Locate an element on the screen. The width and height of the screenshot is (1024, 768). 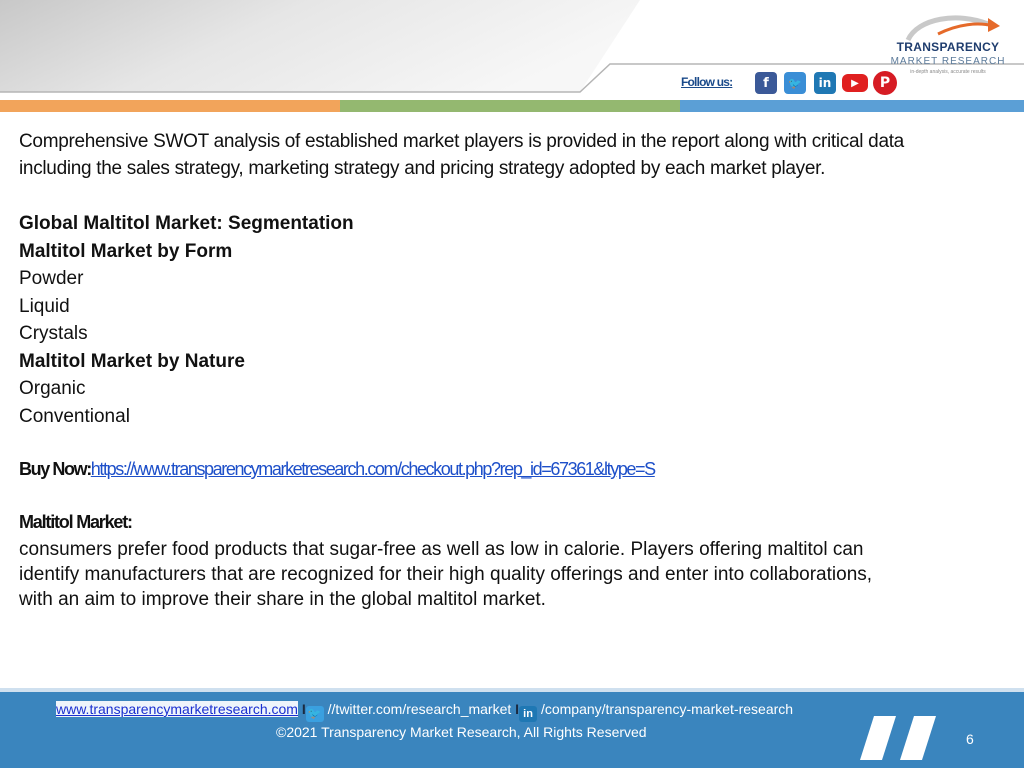
nature-item-conventional: Conventional is located at coordinates (74, 416).